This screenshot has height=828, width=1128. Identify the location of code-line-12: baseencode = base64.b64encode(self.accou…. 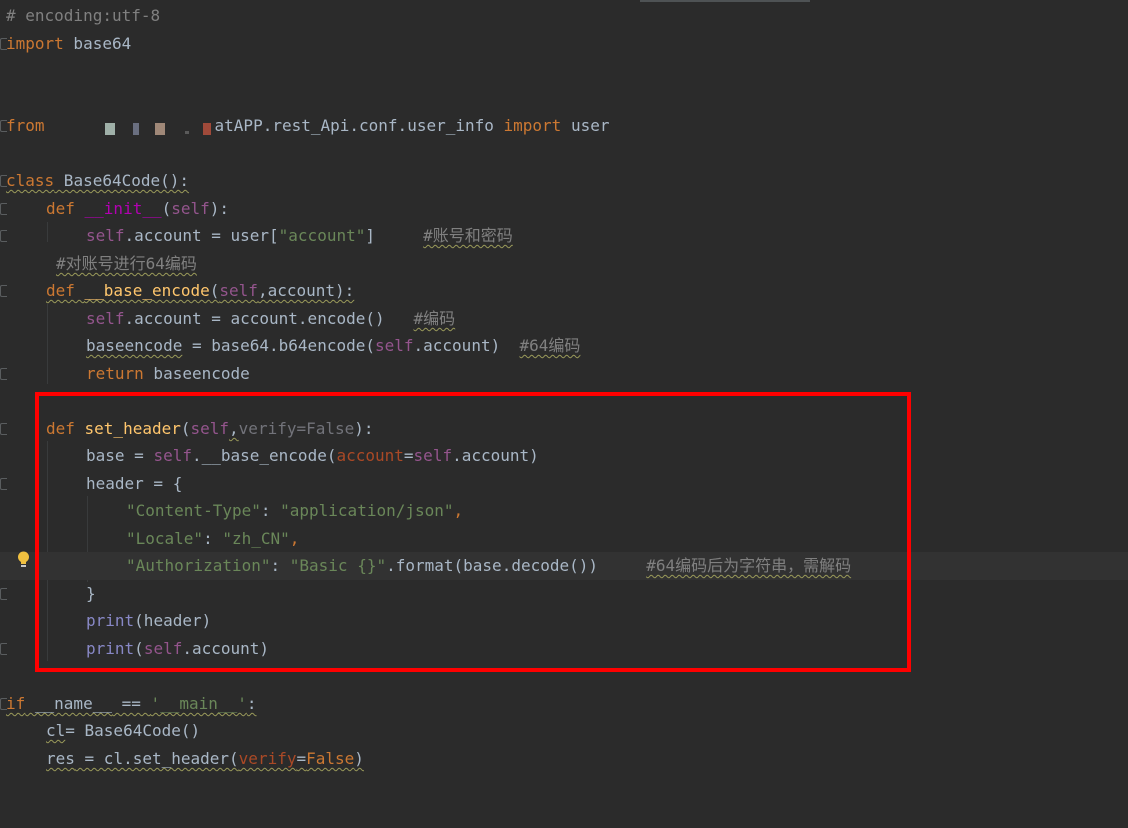
(564, 346).